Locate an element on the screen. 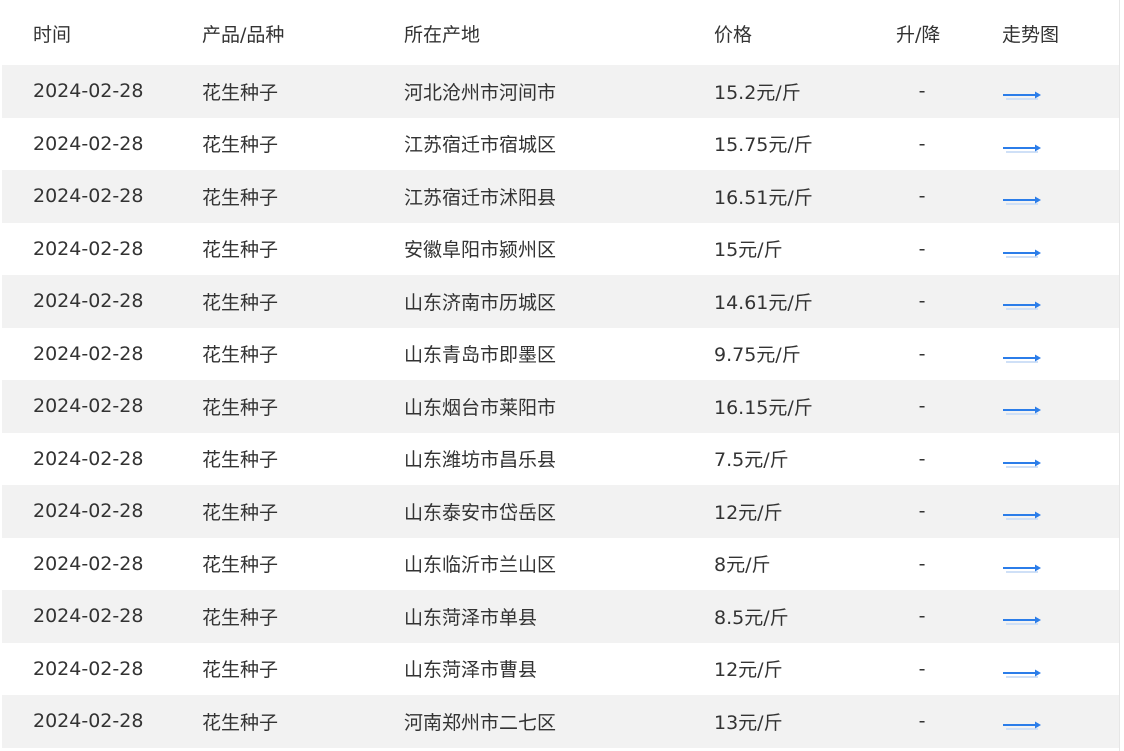 Image resolution: width=1124 pixels, height=751 pixels. row-origin: 山东菏泽市曹县 is located at coordinates (471, 670).